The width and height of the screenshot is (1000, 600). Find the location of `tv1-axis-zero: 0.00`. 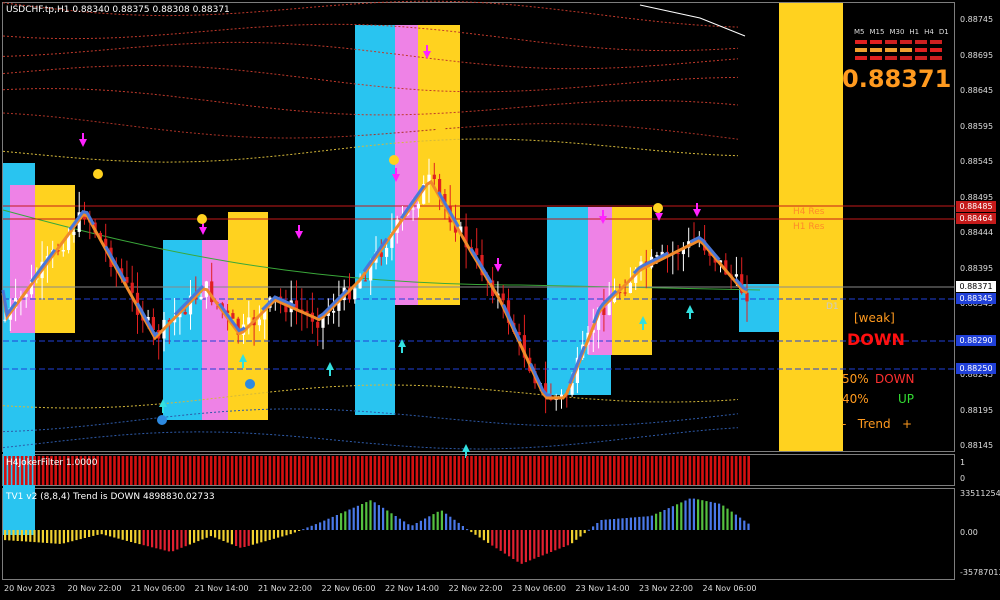

tv1-axis-zero: 0.00 is located at coordinates (969, 532).